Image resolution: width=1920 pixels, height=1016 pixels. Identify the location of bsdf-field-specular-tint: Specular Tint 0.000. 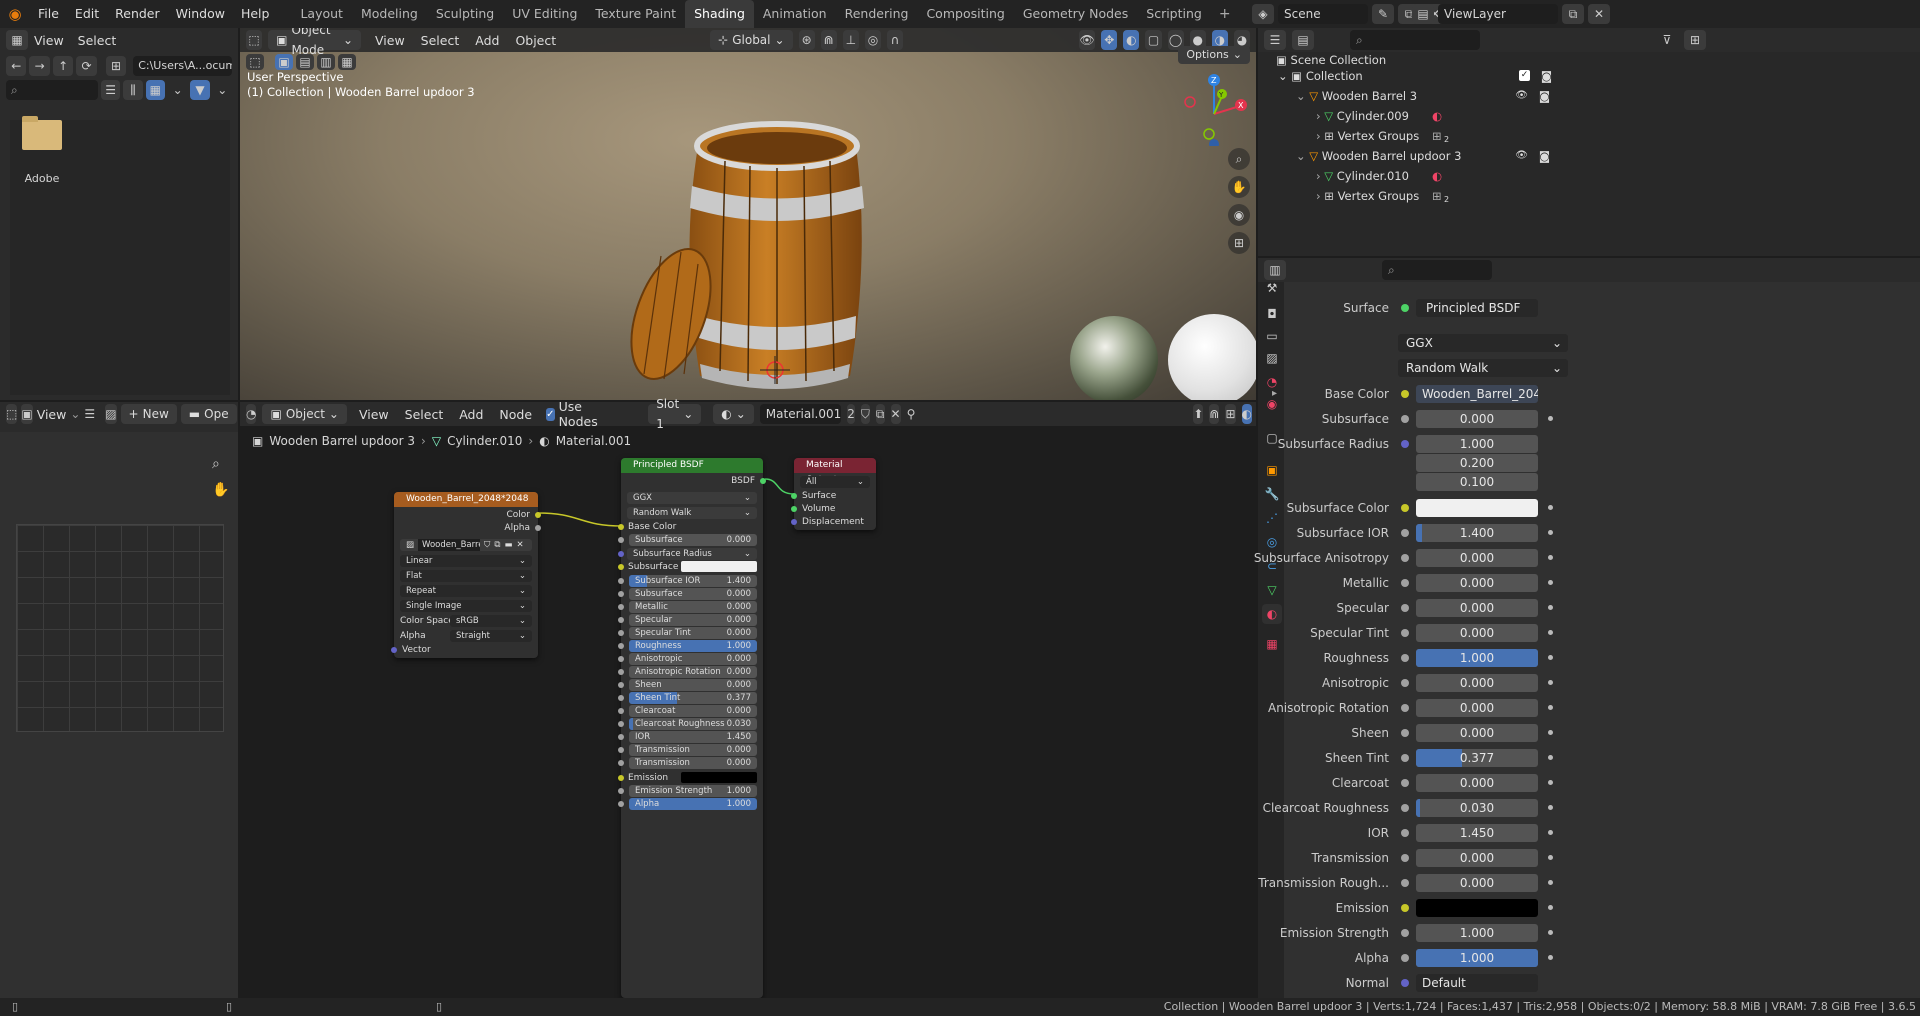
(693, 633).